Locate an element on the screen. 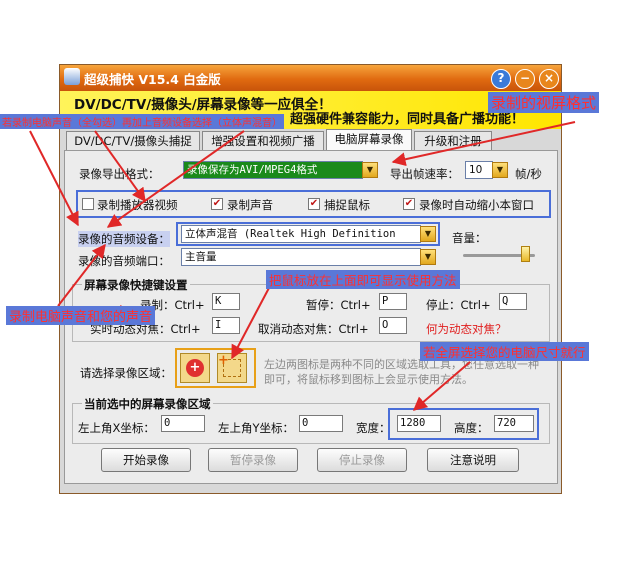  annotation-hover: 把鼠标放在上面即可显示使用方法 is located at coordinates (363, 279).